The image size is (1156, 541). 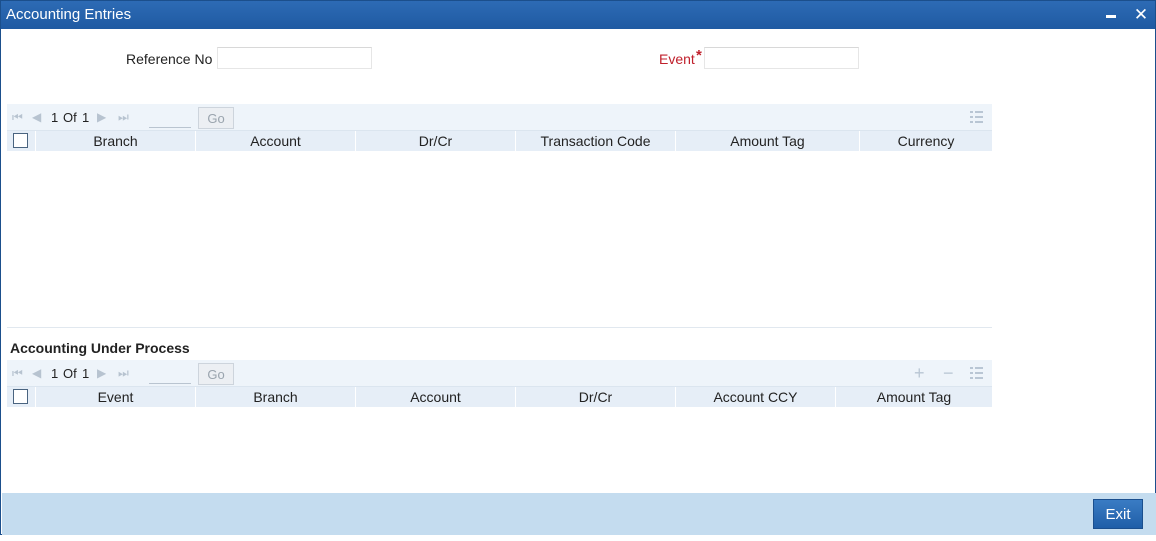 I want to click on section-divider, so click(x=499, y=327).